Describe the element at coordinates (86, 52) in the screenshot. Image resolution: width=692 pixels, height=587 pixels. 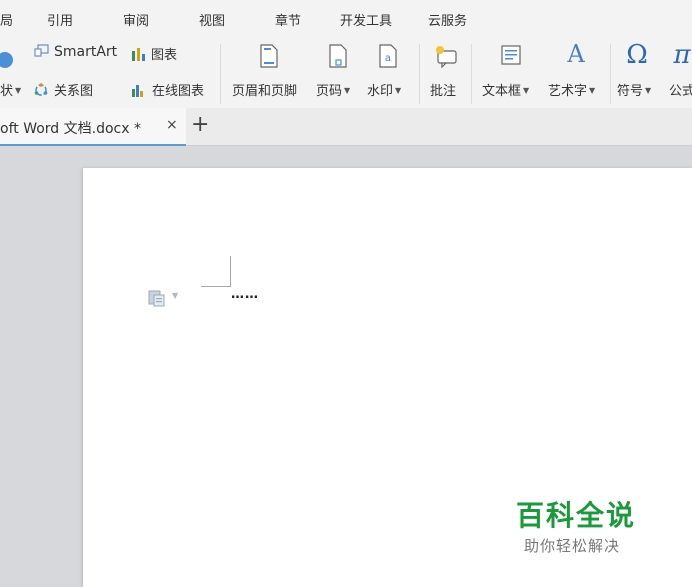
I see `smartart-label: SmartArt` at that location.